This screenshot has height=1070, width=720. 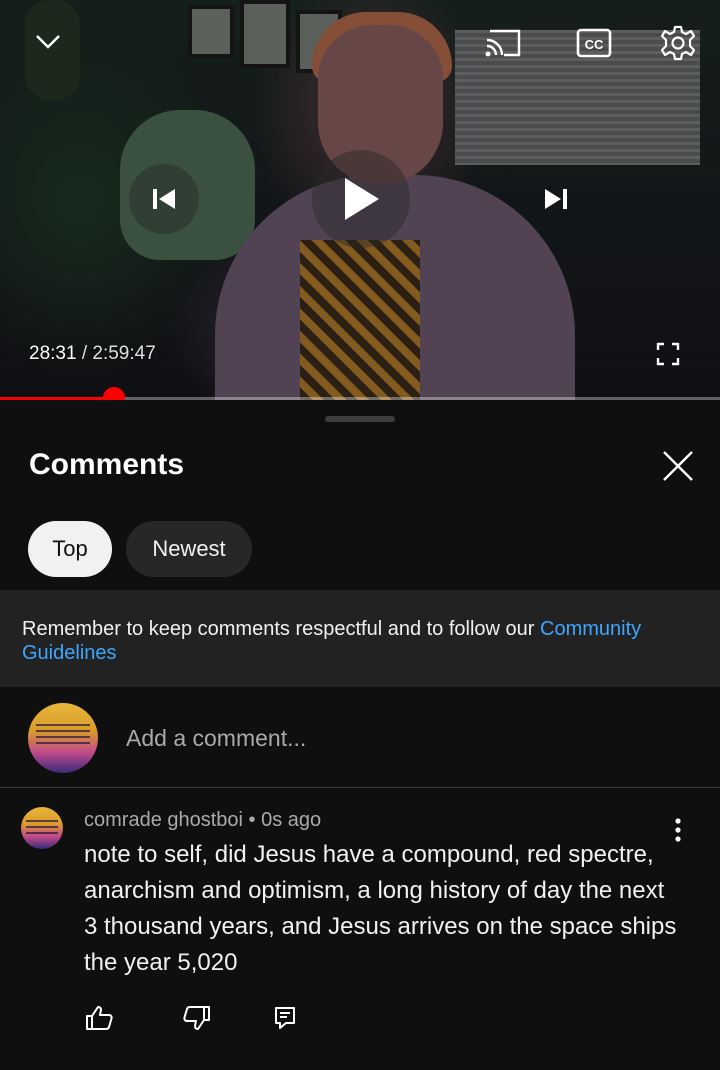 I want to click on fullscreen-icon, so click(x=668, y=354).